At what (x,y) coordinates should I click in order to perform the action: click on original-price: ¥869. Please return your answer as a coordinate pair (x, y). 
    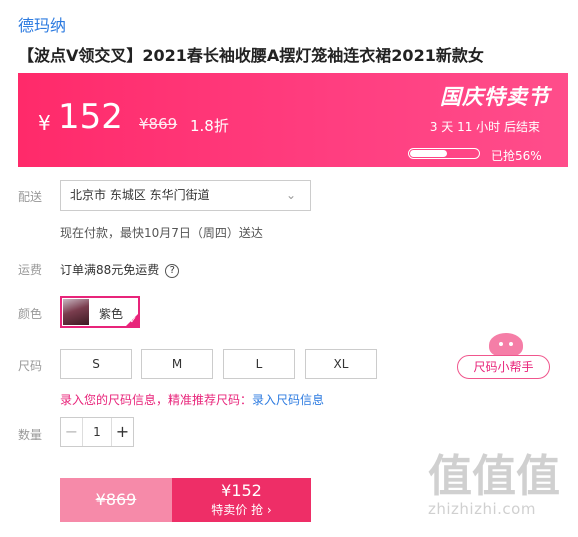
    Looking at the image, I should click on (158, 124).